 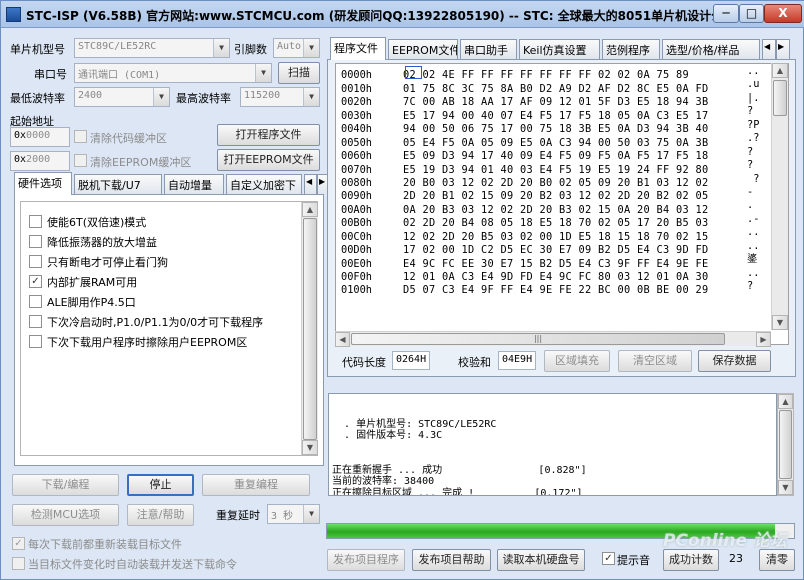 I want to click on tab-keil-simulation: Keil仿真设置, so click(x=559, y=49).